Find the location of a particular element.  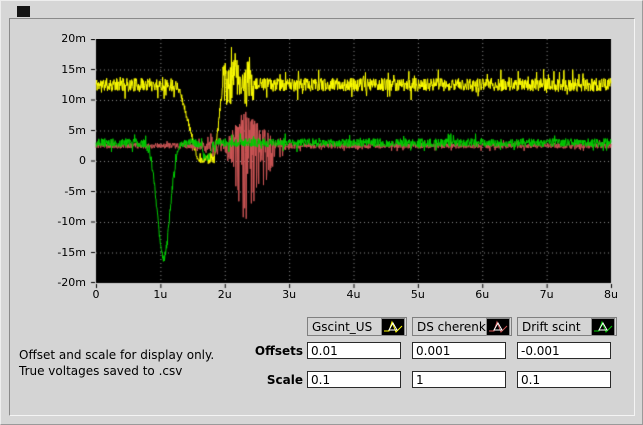

legend-label: Gscint_US is located at coordinates (342, 326).